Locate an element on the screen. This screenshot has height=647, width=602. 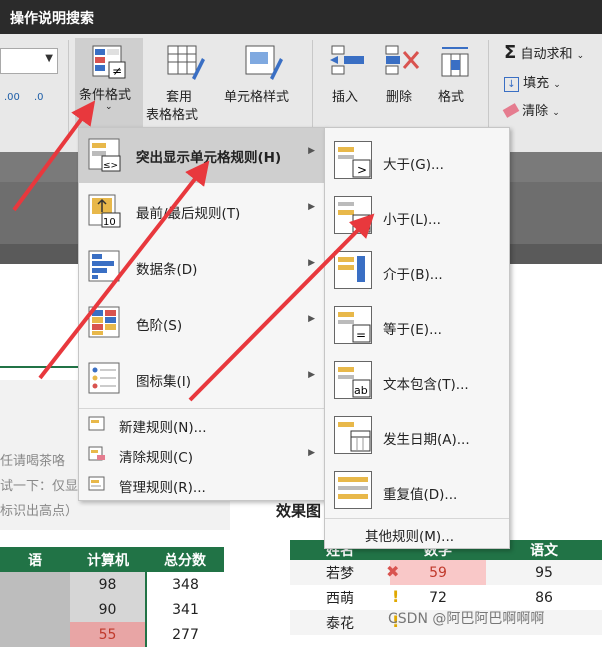
table-cell: 90 is located at coordinates (108, 609).